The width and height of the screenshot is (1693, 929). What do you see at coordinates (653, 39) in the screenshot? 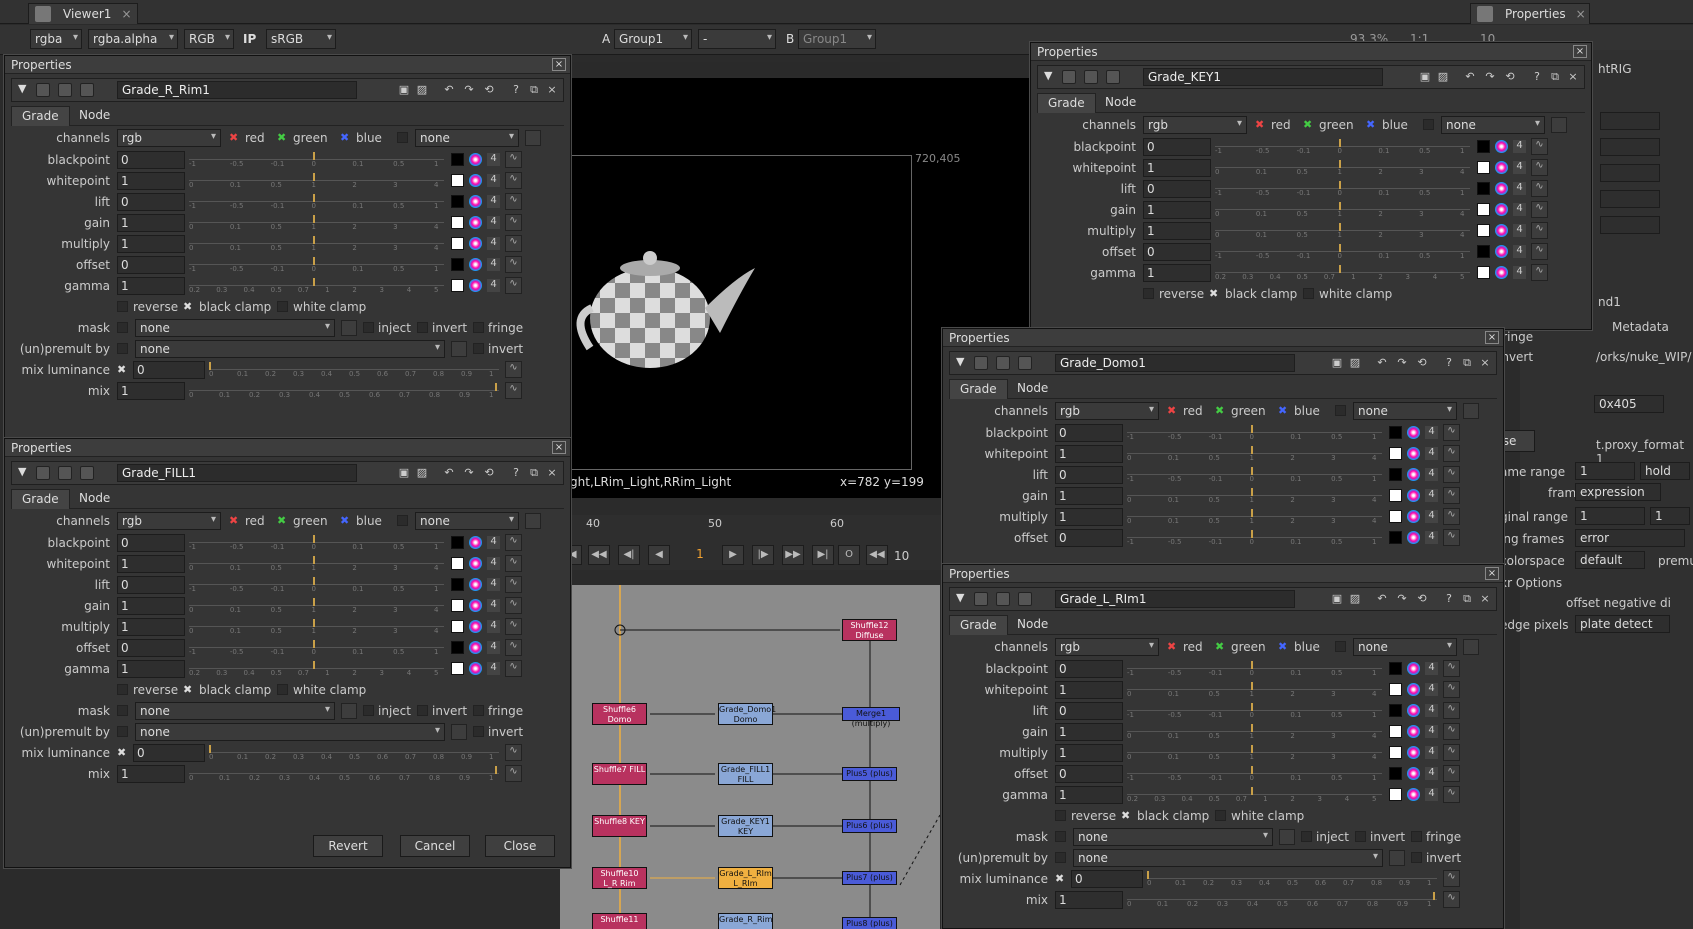
I see `a-input-dropdown: Group1` at bounding box center [653, 39].